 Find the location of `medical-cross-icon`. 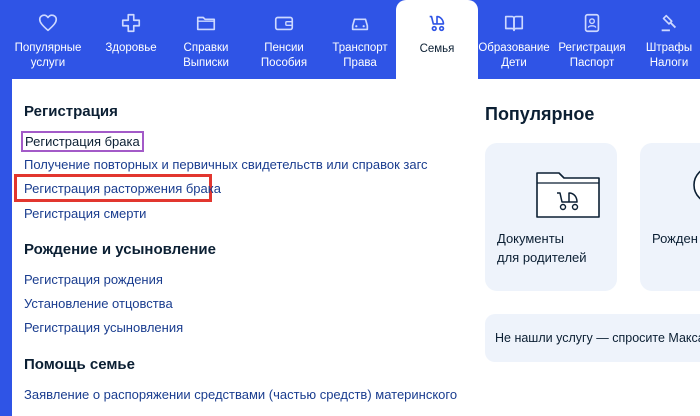

medical-cross-icon is located at coordinates (131, 23).